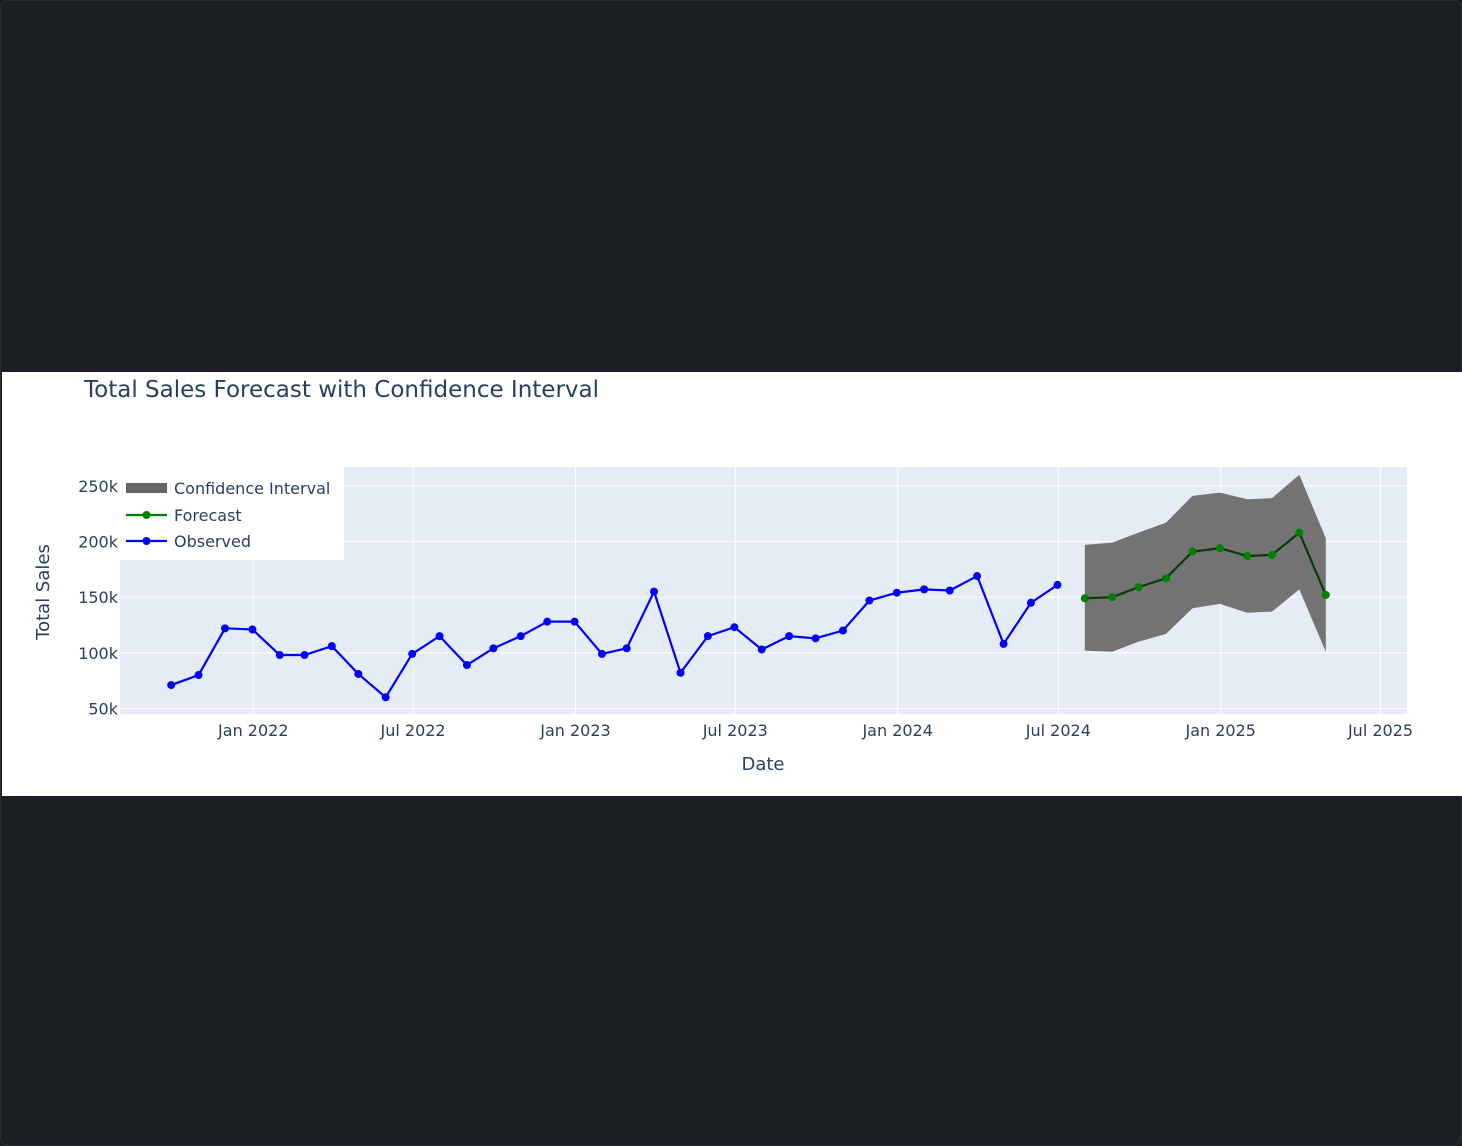 Image resolution: width=1462 pixels, height=1146 pixels. What do you see at coordinates (98, 597) in the screenshot?
I see `y-tick-label: 150k` at bounding box center [98, 597].